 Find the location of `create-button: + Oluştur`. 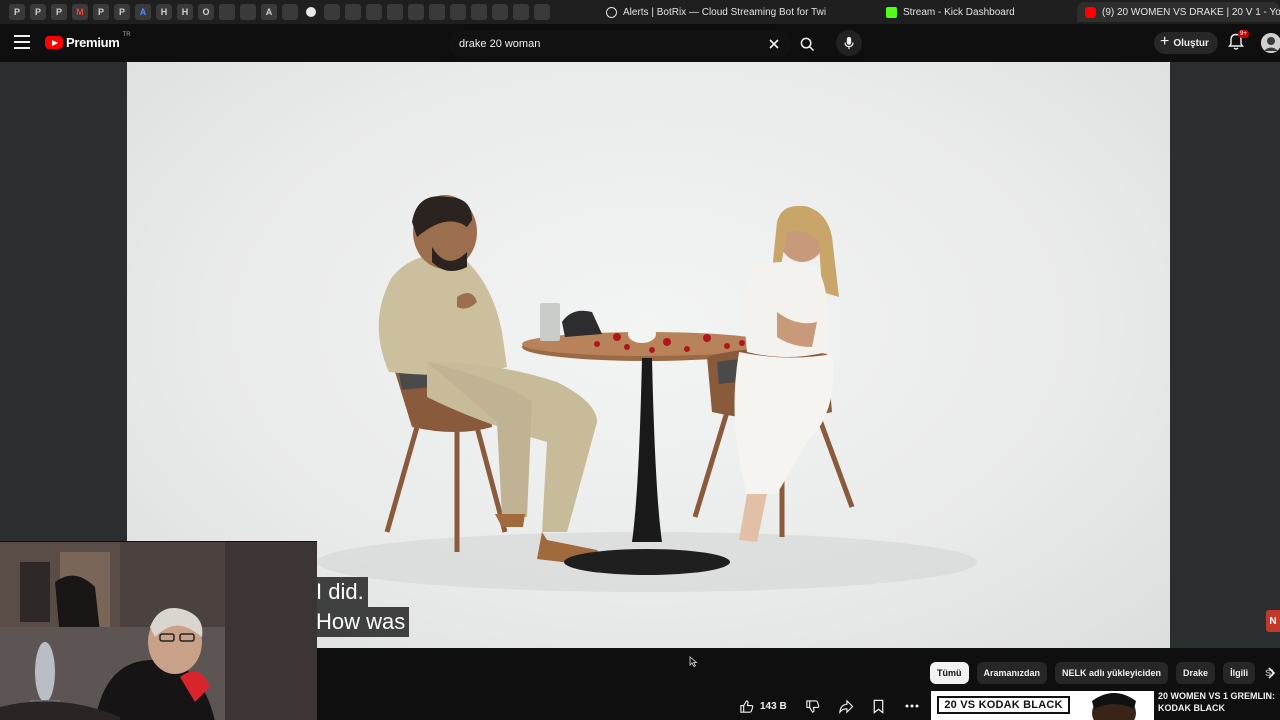

create-button: + Oluştur is located at coordinates (1186, 43).